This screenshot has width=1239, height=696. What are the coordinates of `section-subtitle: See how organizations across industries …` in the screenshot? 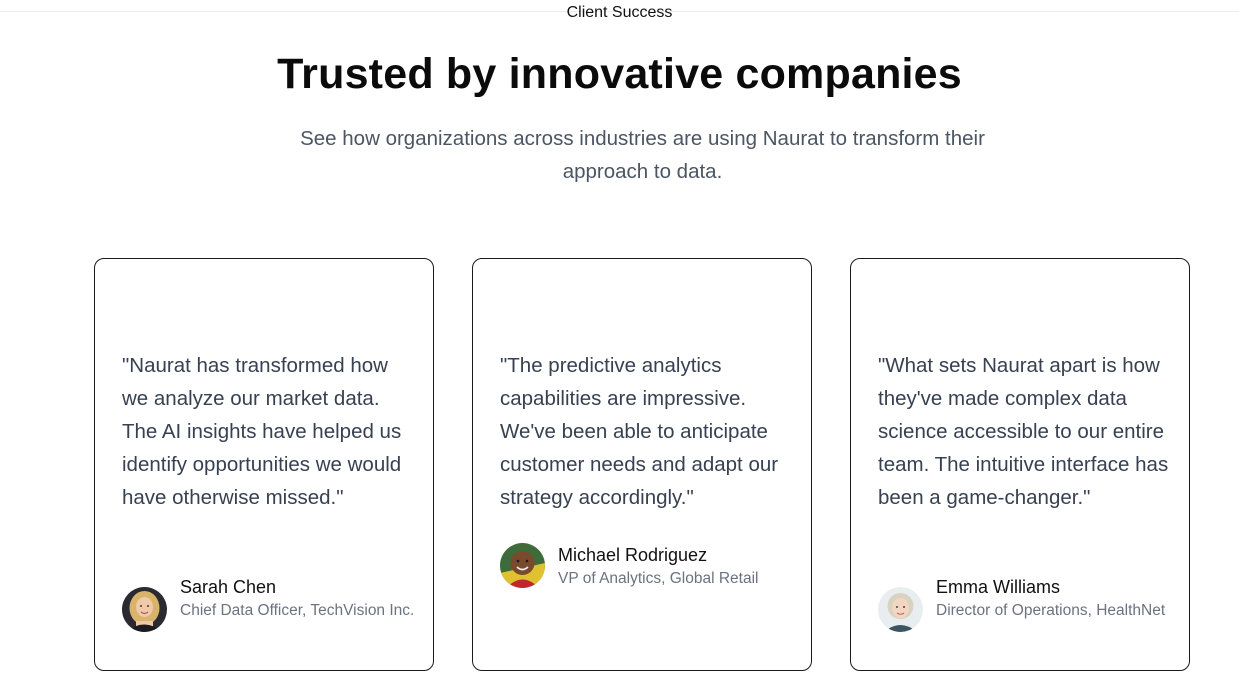 It's located at (642, 155).